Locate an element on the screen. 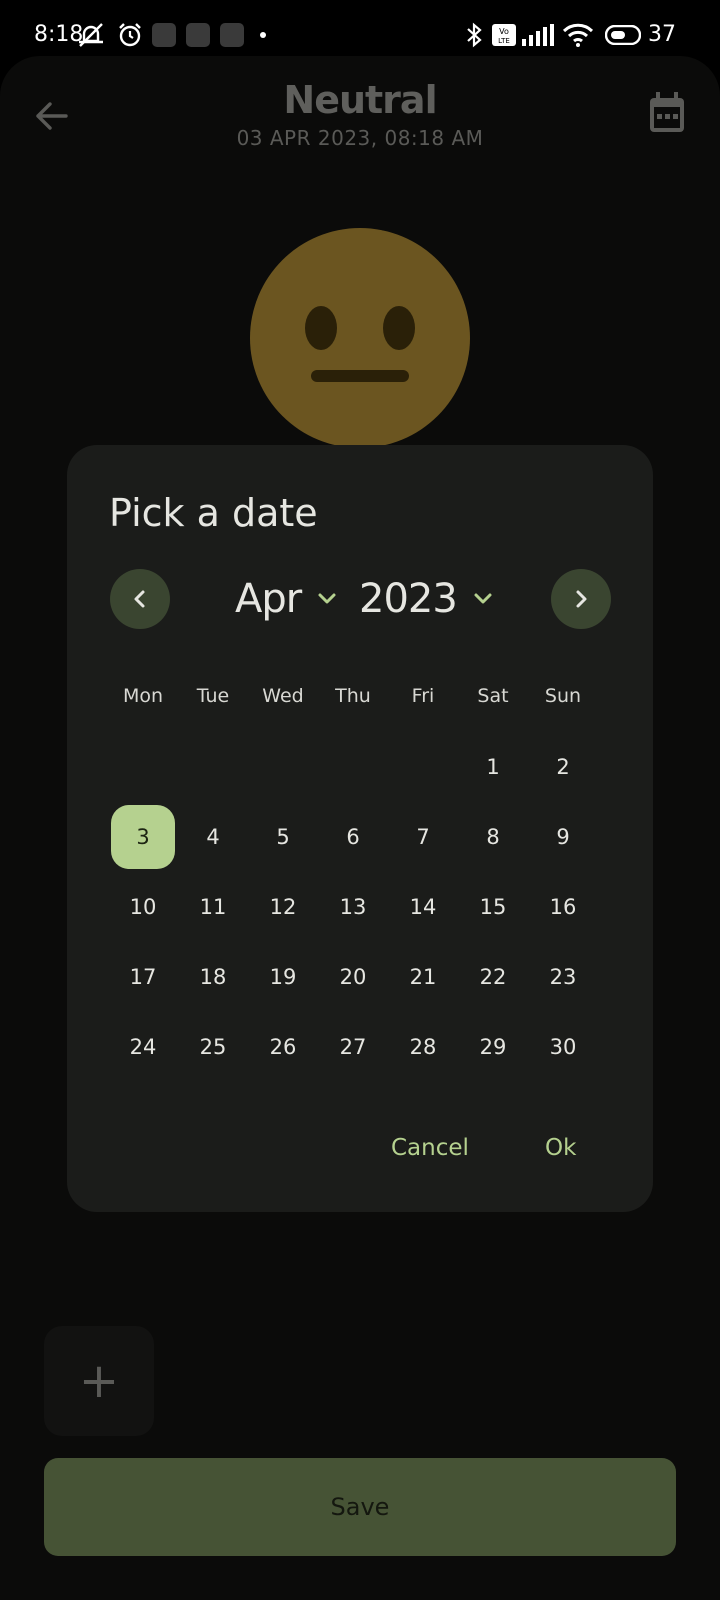  svg-text: LTE is located at coordinates (504, 41).